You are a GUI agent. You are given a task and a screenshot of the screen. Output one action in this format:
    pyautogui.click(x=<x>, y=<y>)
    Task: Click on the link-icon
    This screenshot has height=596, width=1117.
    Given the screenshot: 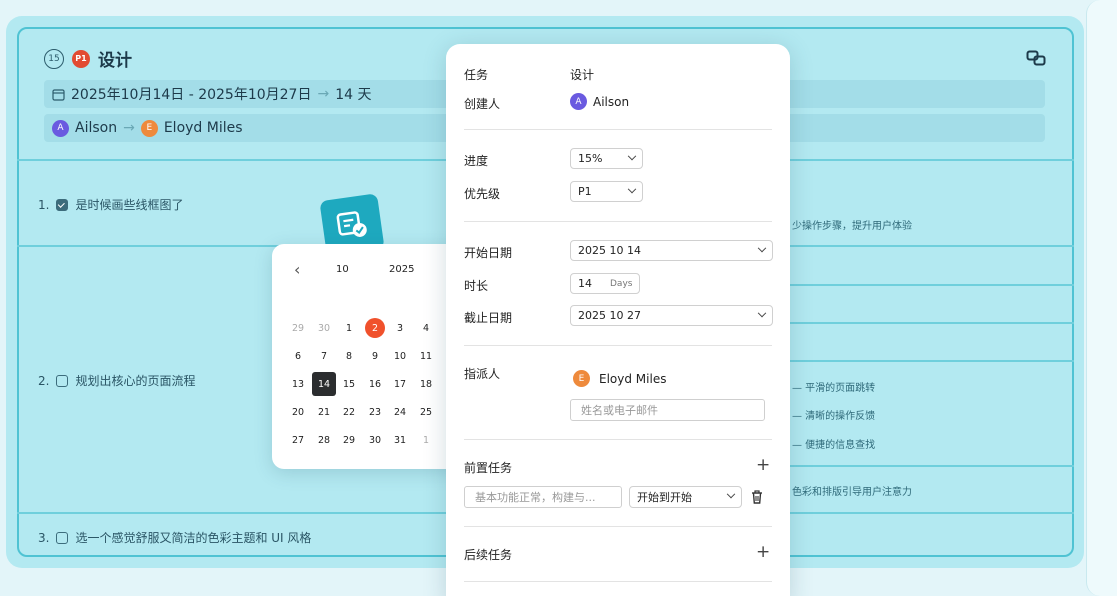 What is the action you would take?
    pyautogui.click(x=1036, y=58)
    